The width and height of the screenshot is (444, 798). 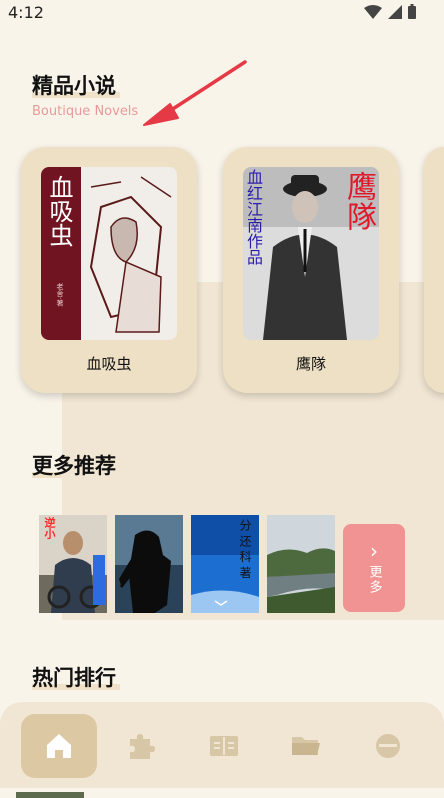 I want to click on recommend-book: 逆小, so click(x=73, y=564).